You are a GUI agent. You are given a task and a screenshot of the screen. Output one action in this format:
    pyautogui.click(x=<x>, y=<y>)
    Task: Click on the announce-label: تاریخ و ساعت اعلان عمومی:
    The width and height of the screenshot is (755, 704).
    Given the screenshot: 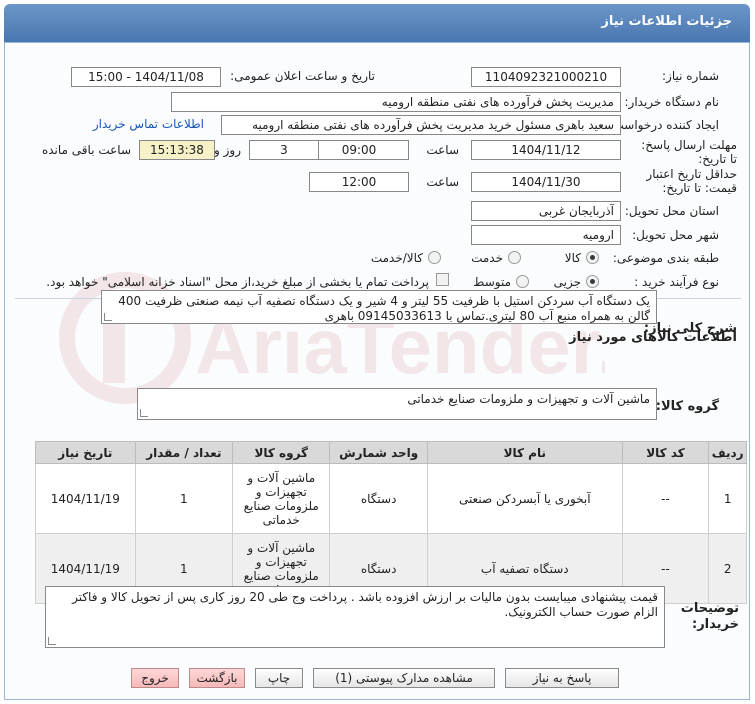 What is the action you would take?
    pyautogui.click(x=302, y=76)
    